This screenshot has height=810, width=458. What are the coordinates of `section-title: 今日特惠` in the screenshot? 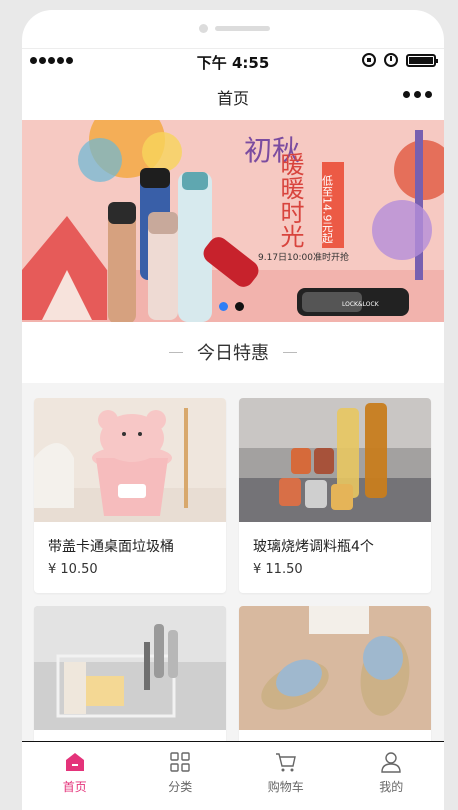 It's located at (233, 353).